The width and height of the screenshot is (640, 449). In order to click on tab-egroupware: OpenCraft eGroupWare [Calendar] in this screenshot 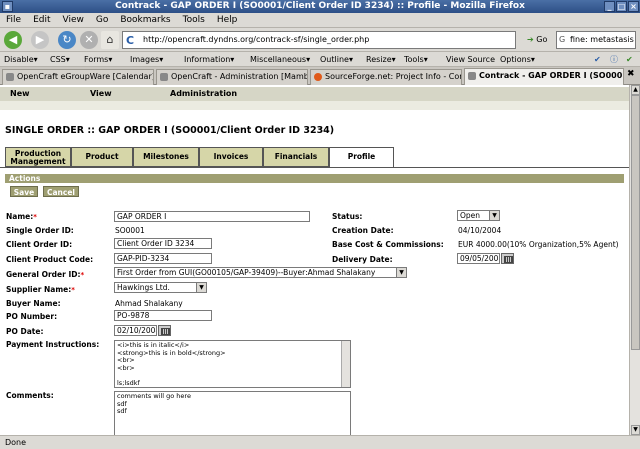, I will do `click(78, 77)`.